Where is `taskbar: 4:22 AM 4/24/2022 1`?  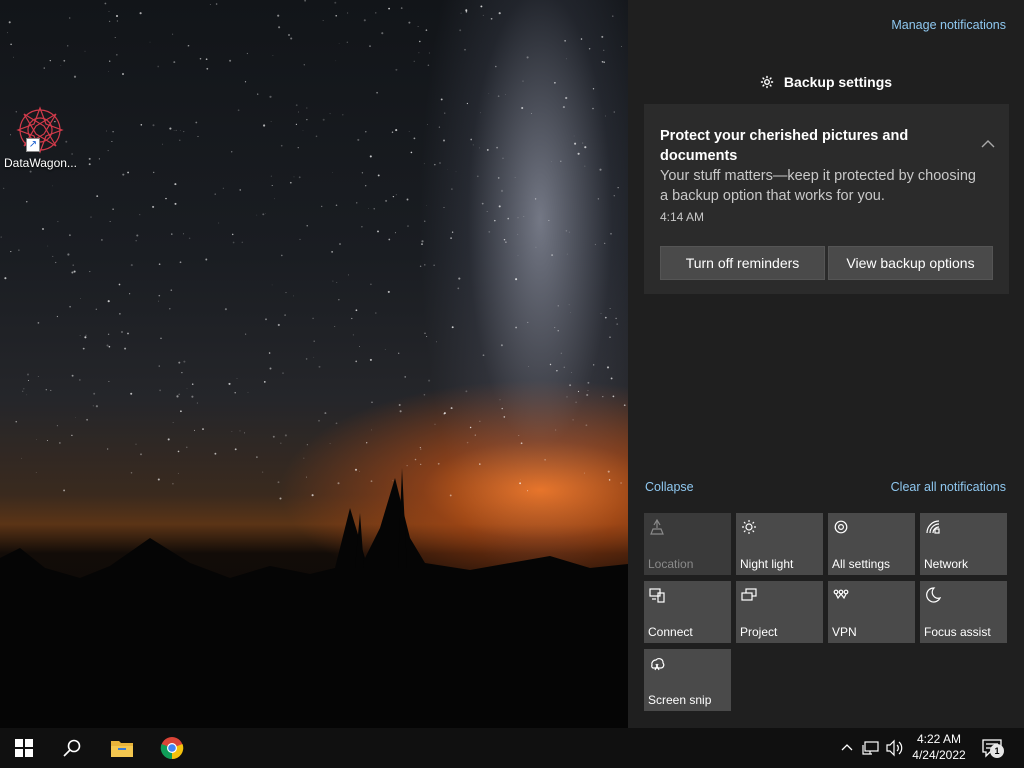
taskbar: 4:22 AM 4/24/2022 1 is located at coordinates (512, 748).